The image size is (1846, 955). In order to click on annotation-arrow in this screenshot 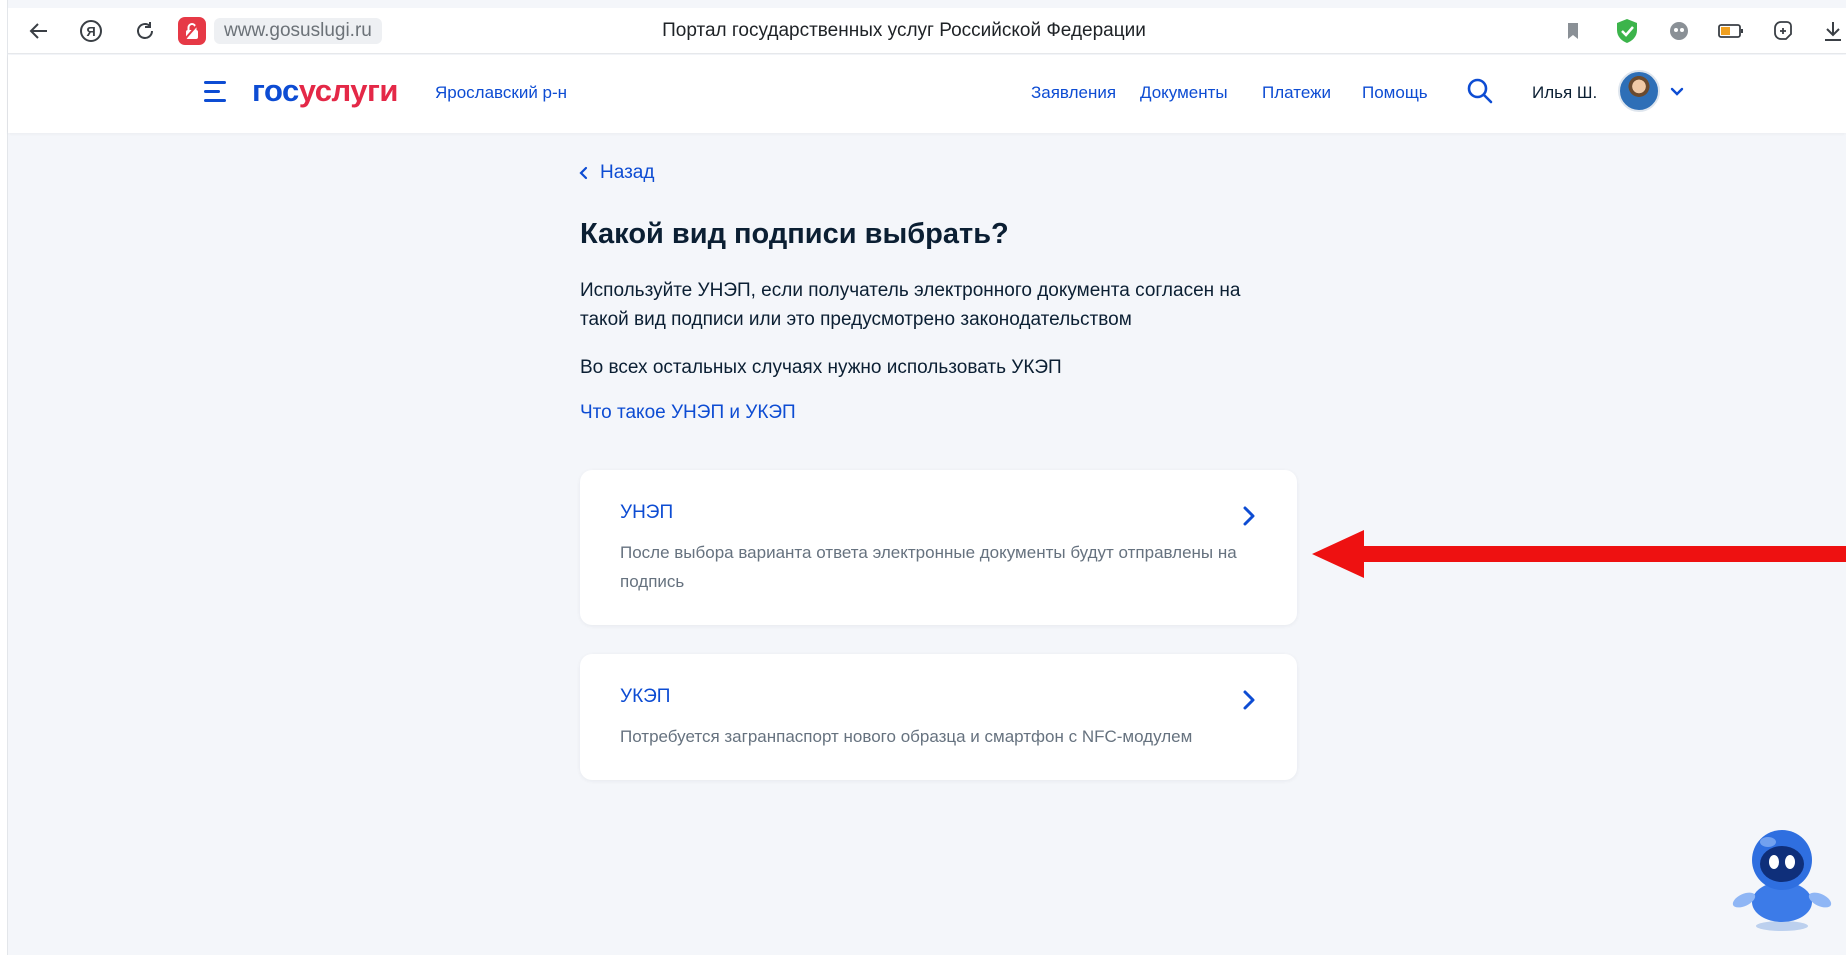, I will do `click(1579, 554)`.